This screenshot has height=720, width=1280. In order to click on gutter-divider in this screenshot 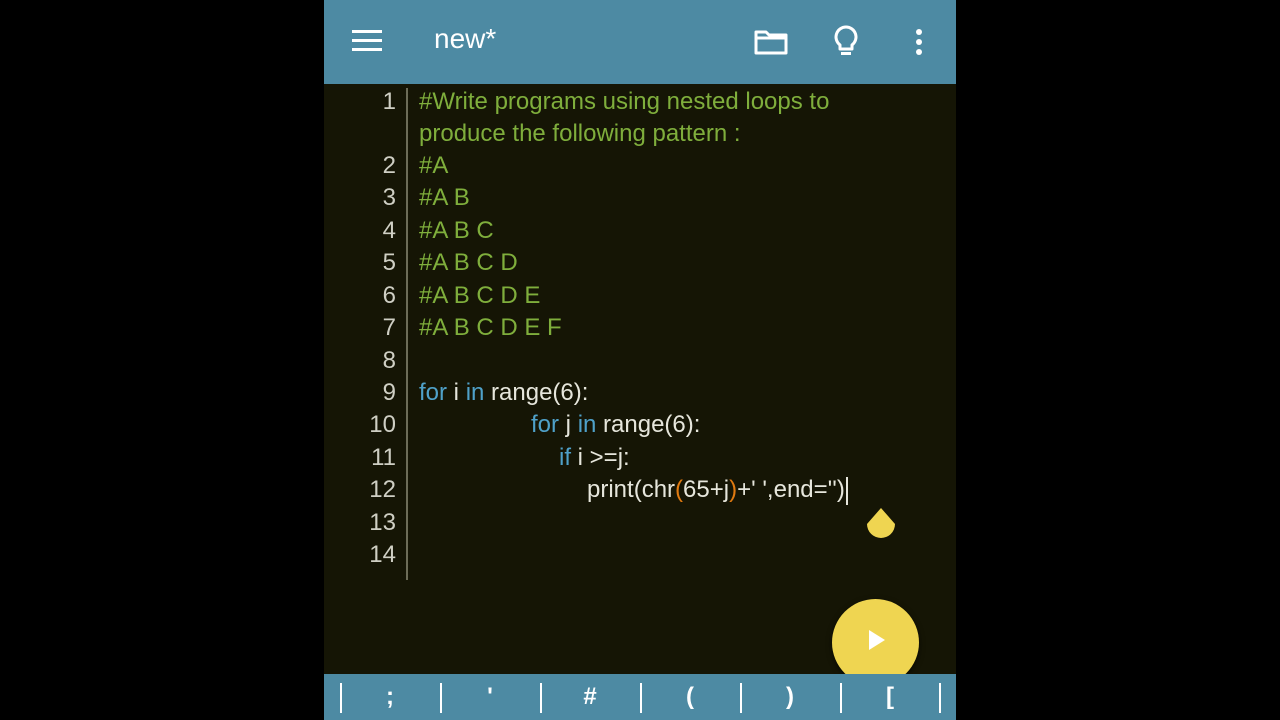, I will do `click(407, 334)`.